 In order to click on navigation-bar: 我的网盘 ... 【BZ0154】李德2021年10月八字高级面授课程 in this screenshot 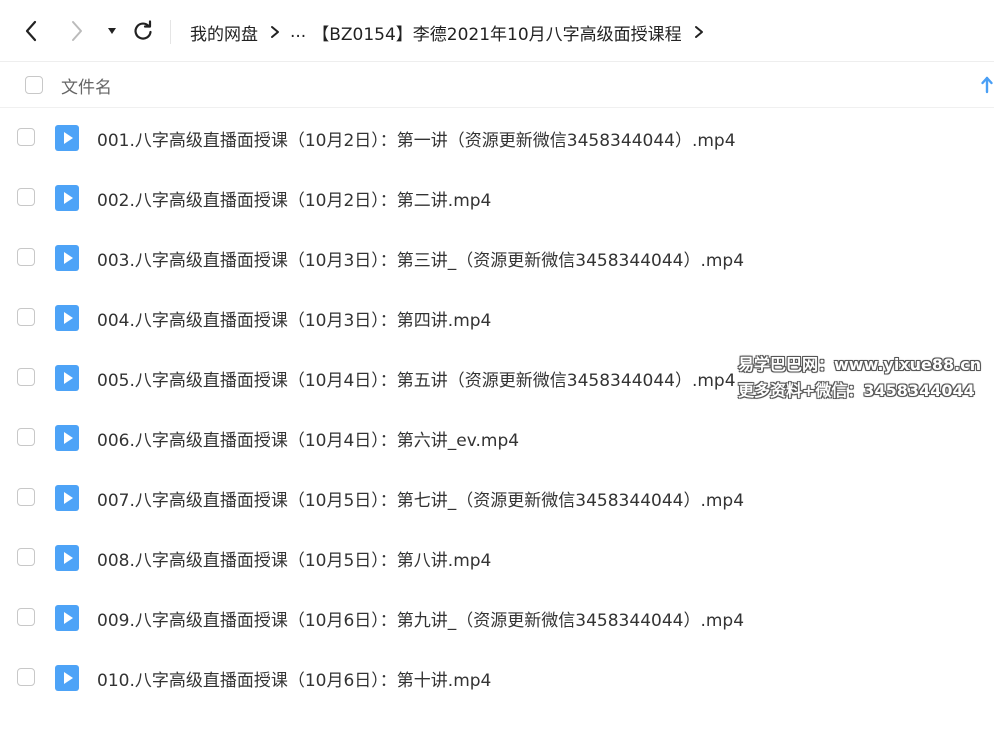, I will do `click(497, 31)`.